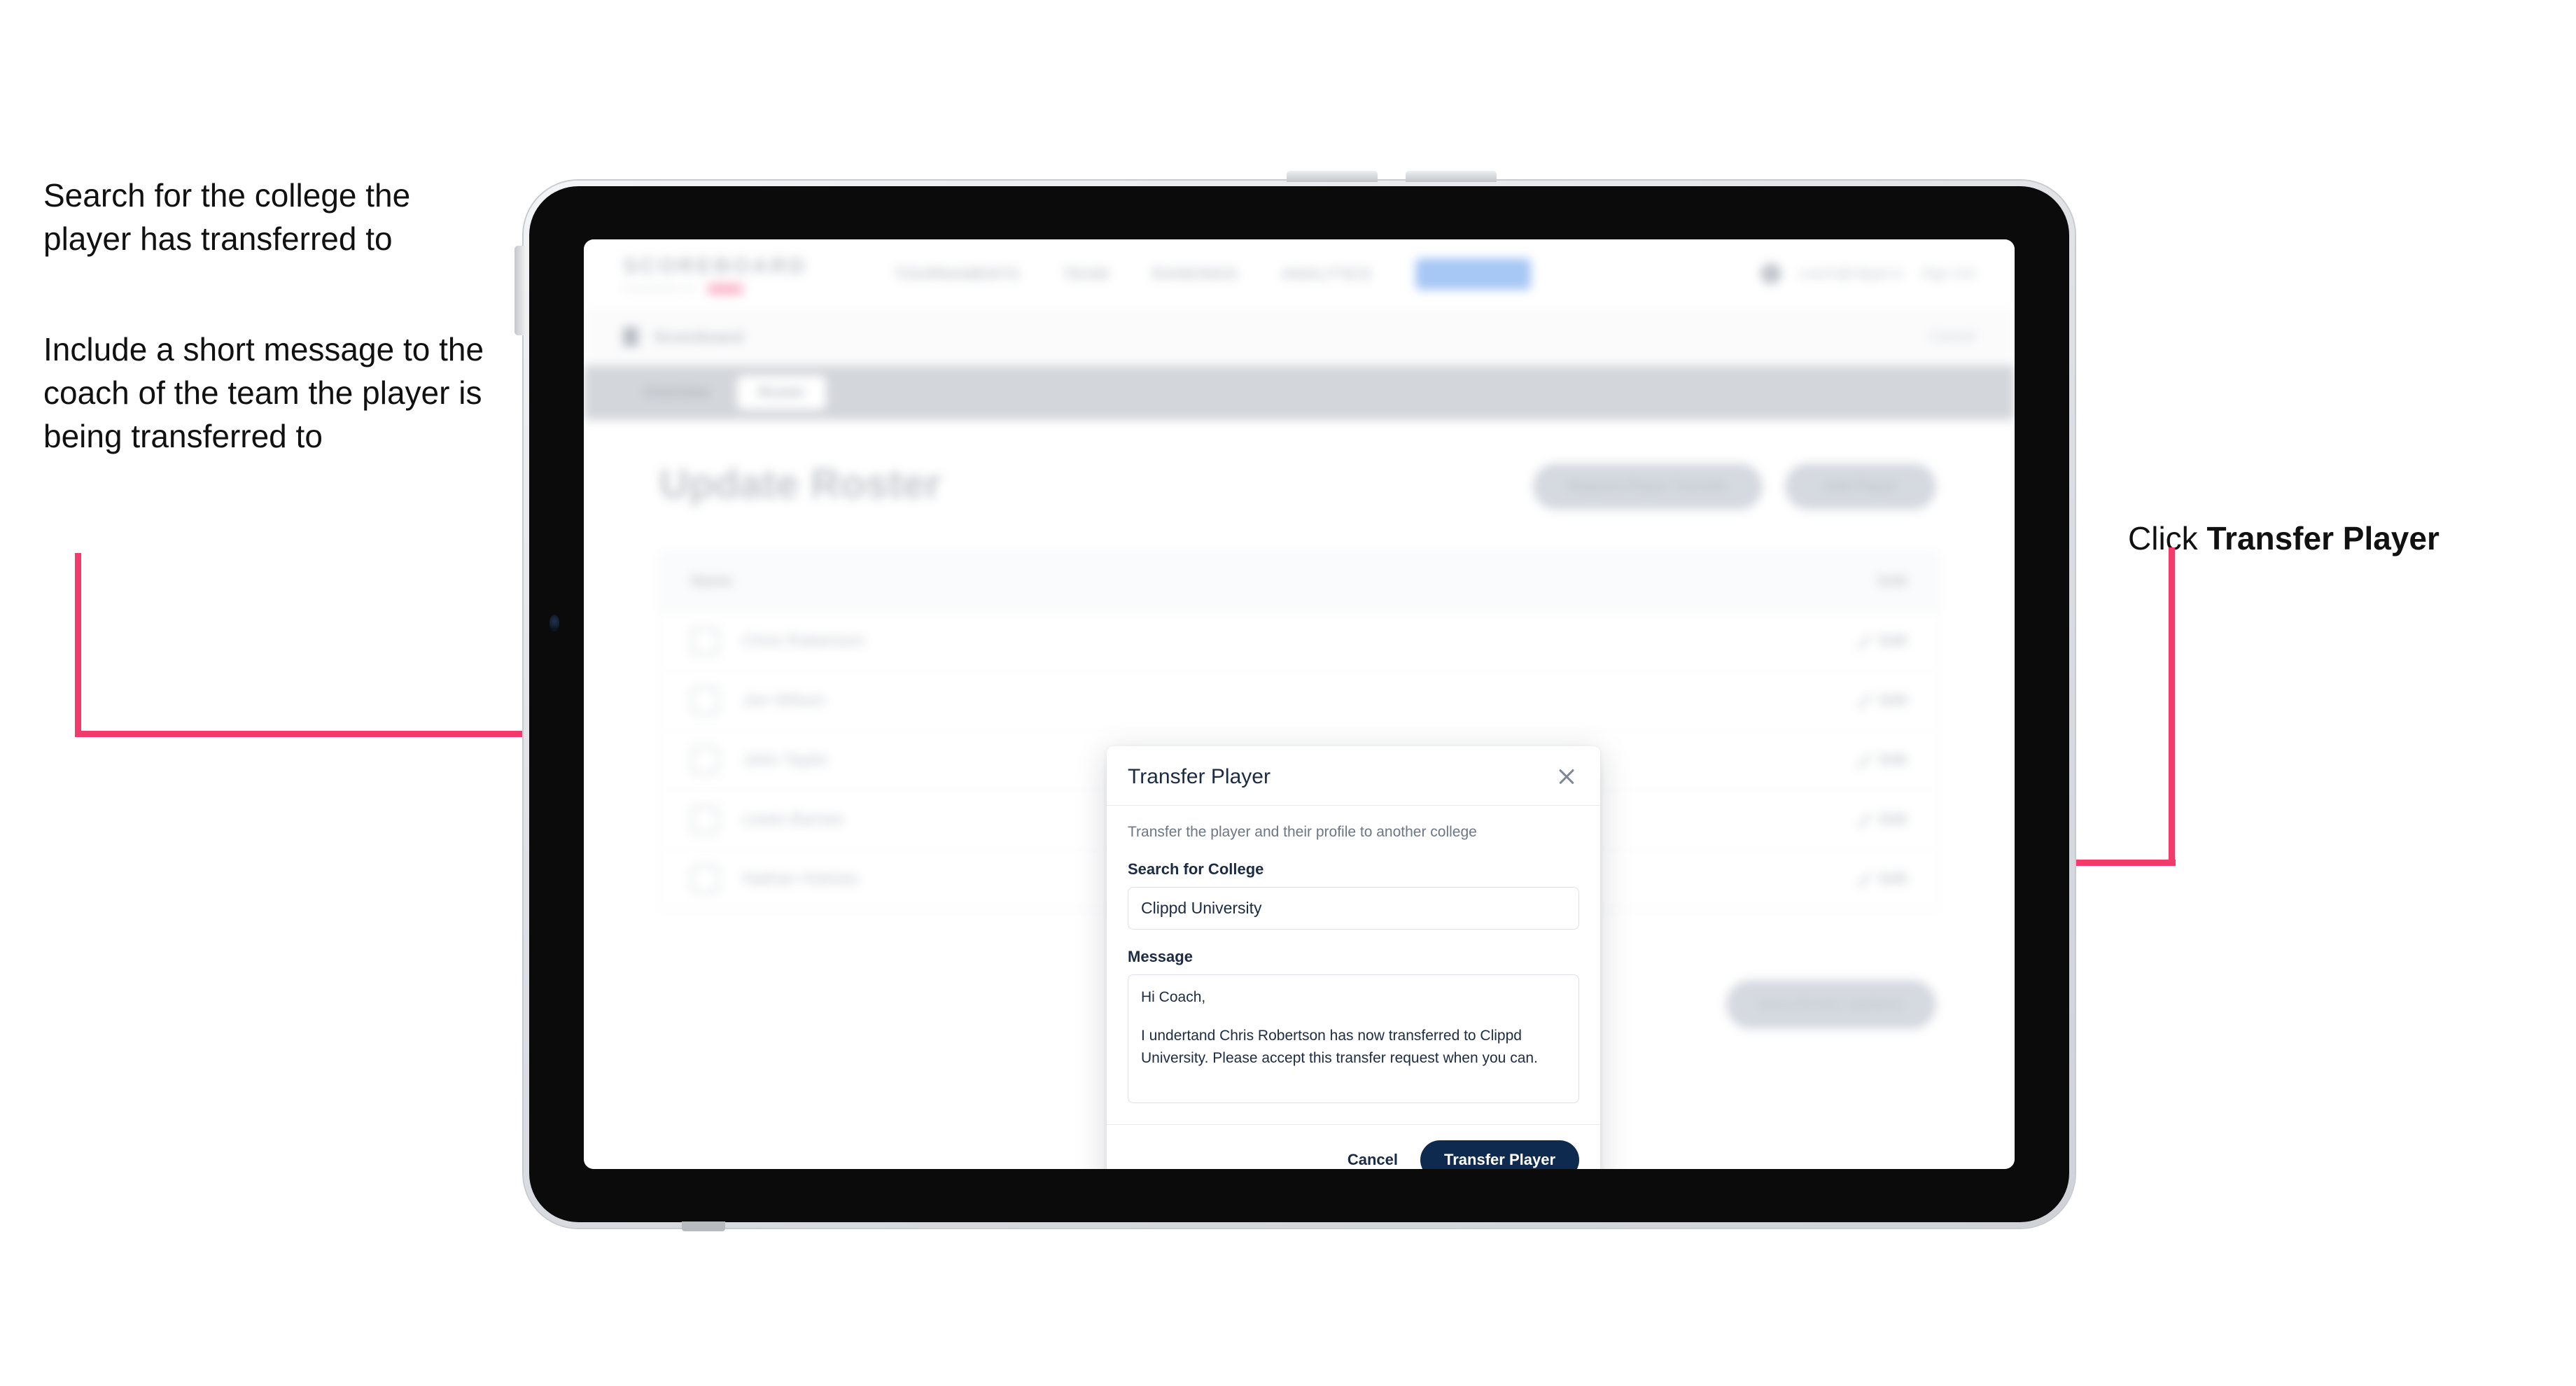  What do you see at coordinates (2172, 704) in the screenshot?
I see `annotation-arrow-right-vertical` at bounding box center [2172, 704].